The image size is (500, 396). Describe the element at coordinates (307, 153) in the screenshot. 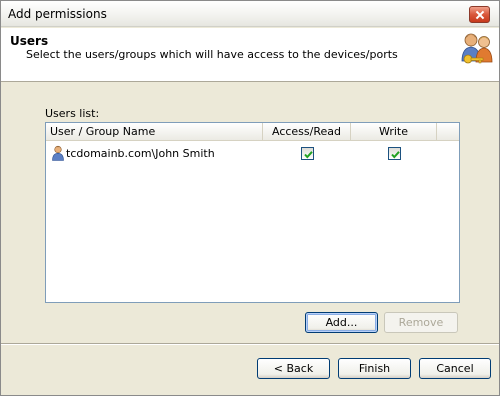

I see `access-read-checkbox` at that location.